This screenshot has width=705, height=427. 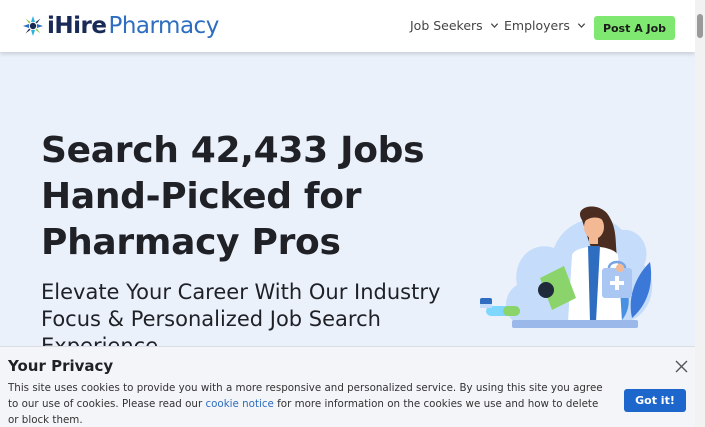 What do you see at coordinates (241, 292) in the screenshot?
I see `hero-subtitle-line-1: Elevate Your Career With Our Industry` at bounding box center [241, 292].